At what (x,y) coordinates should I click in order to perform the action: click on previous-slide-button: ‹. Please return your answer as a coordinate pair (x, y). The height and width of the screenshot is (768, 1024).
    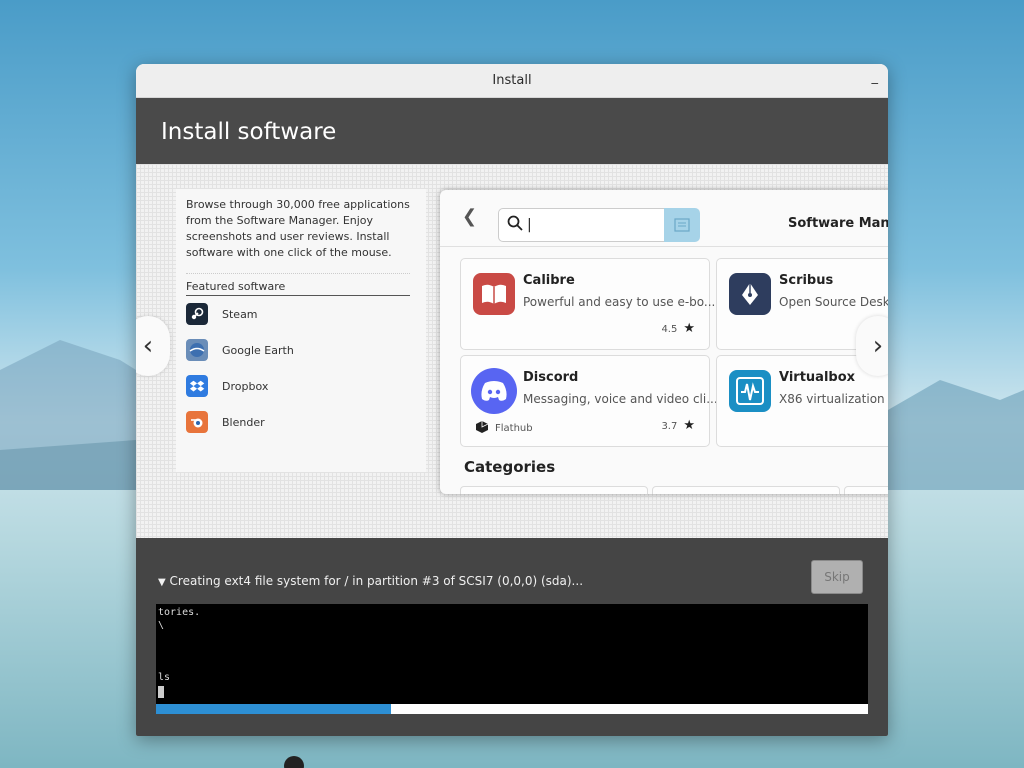
    Looking at the image, I should click on (153, 346).